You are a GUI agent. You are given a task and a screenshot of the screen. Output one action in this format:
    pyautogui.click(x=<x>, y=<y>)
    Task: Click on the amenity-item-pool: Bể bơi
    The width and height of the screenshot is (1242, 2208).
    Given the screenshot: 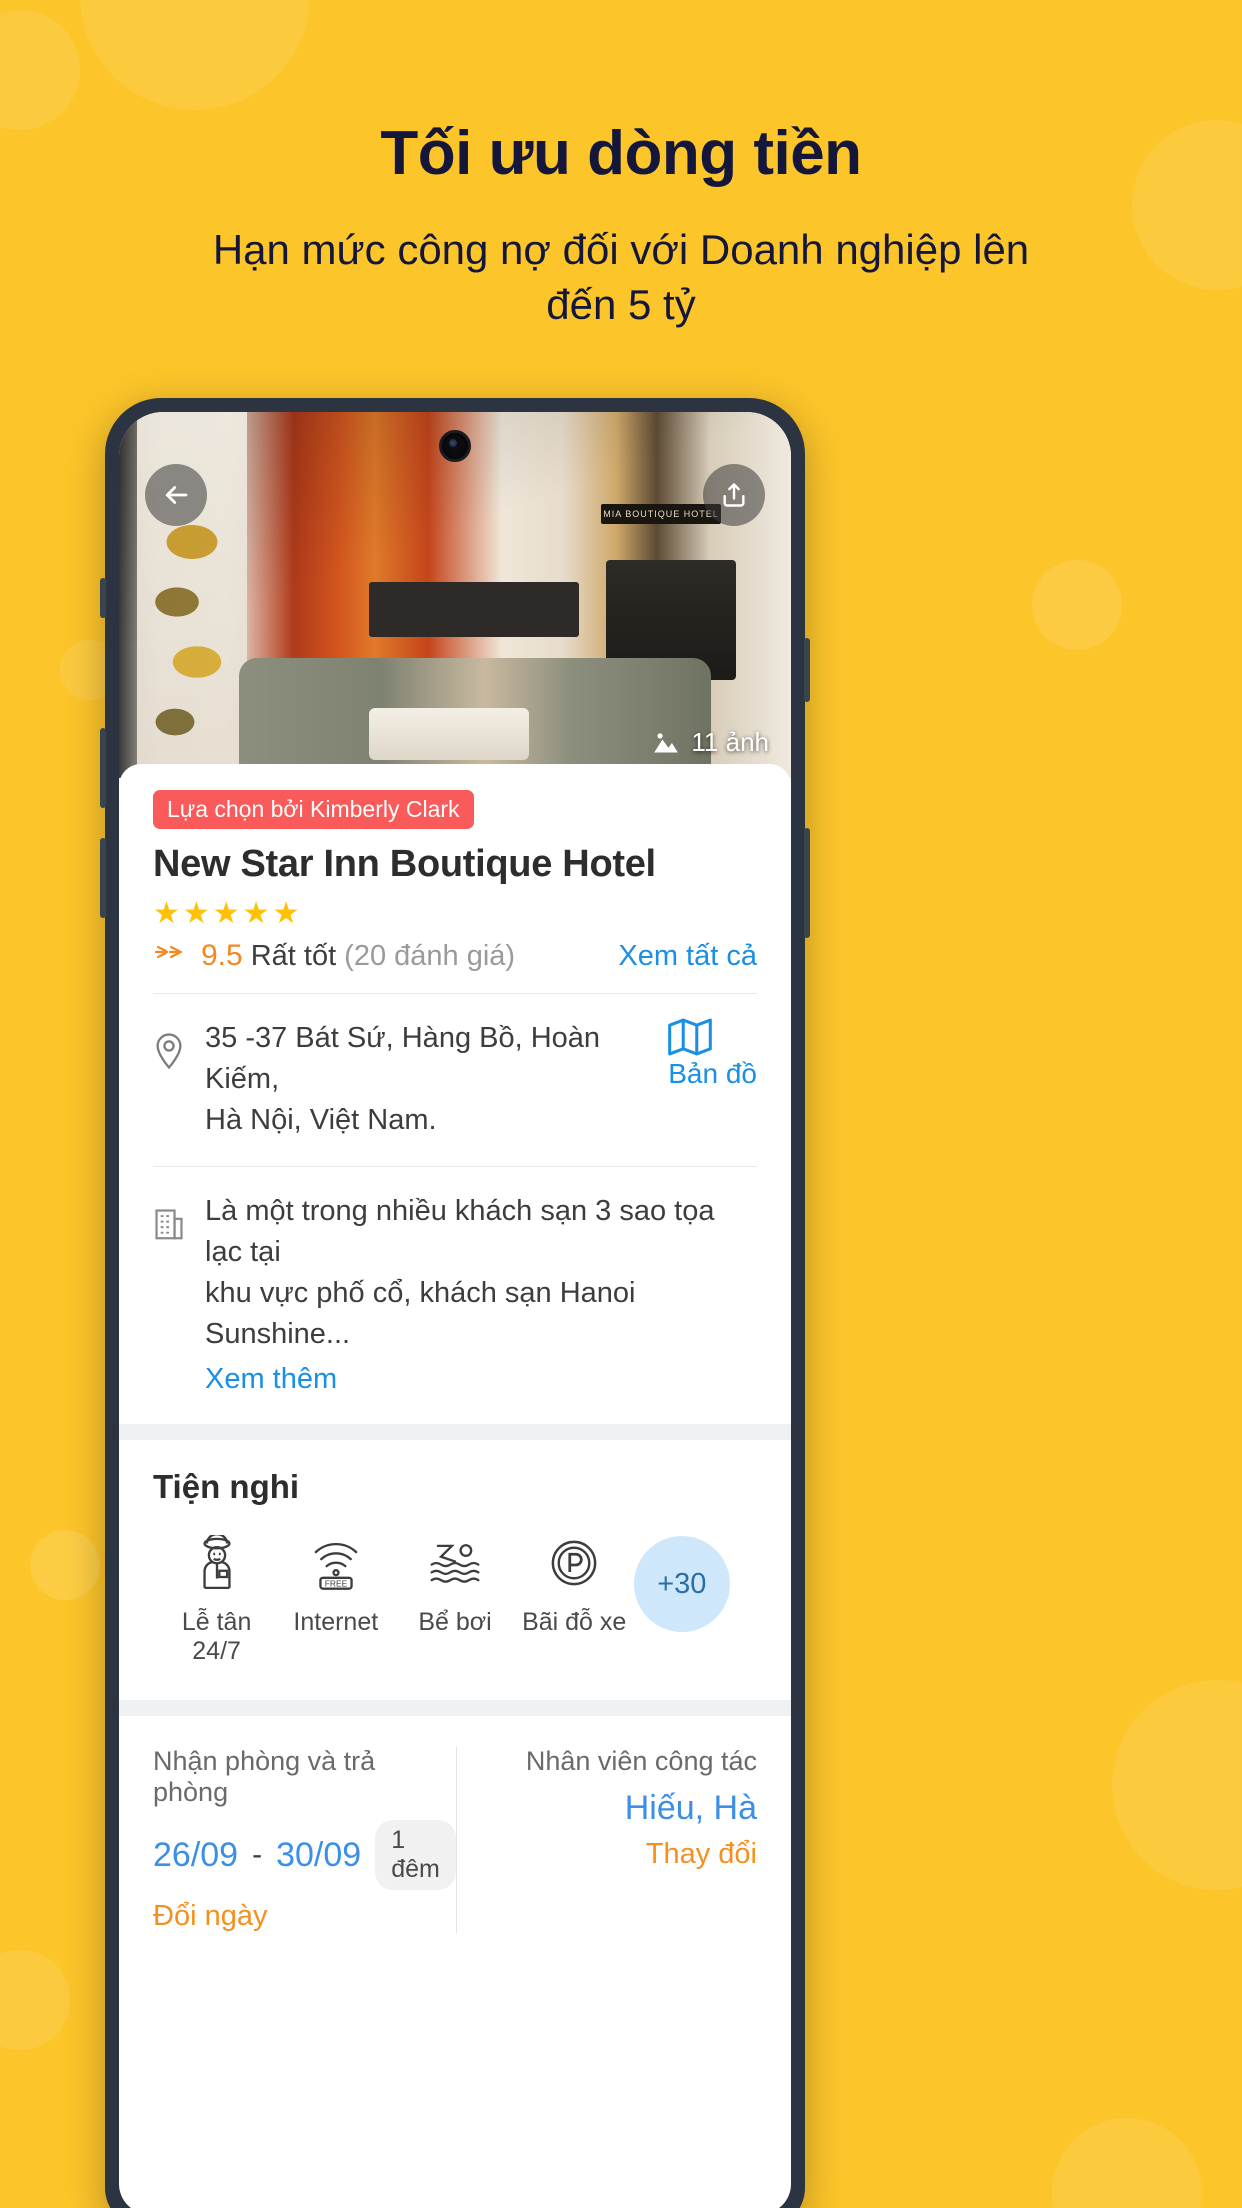 What is the action you would take?
    pyautogui.click(x=454, y=1584)
    